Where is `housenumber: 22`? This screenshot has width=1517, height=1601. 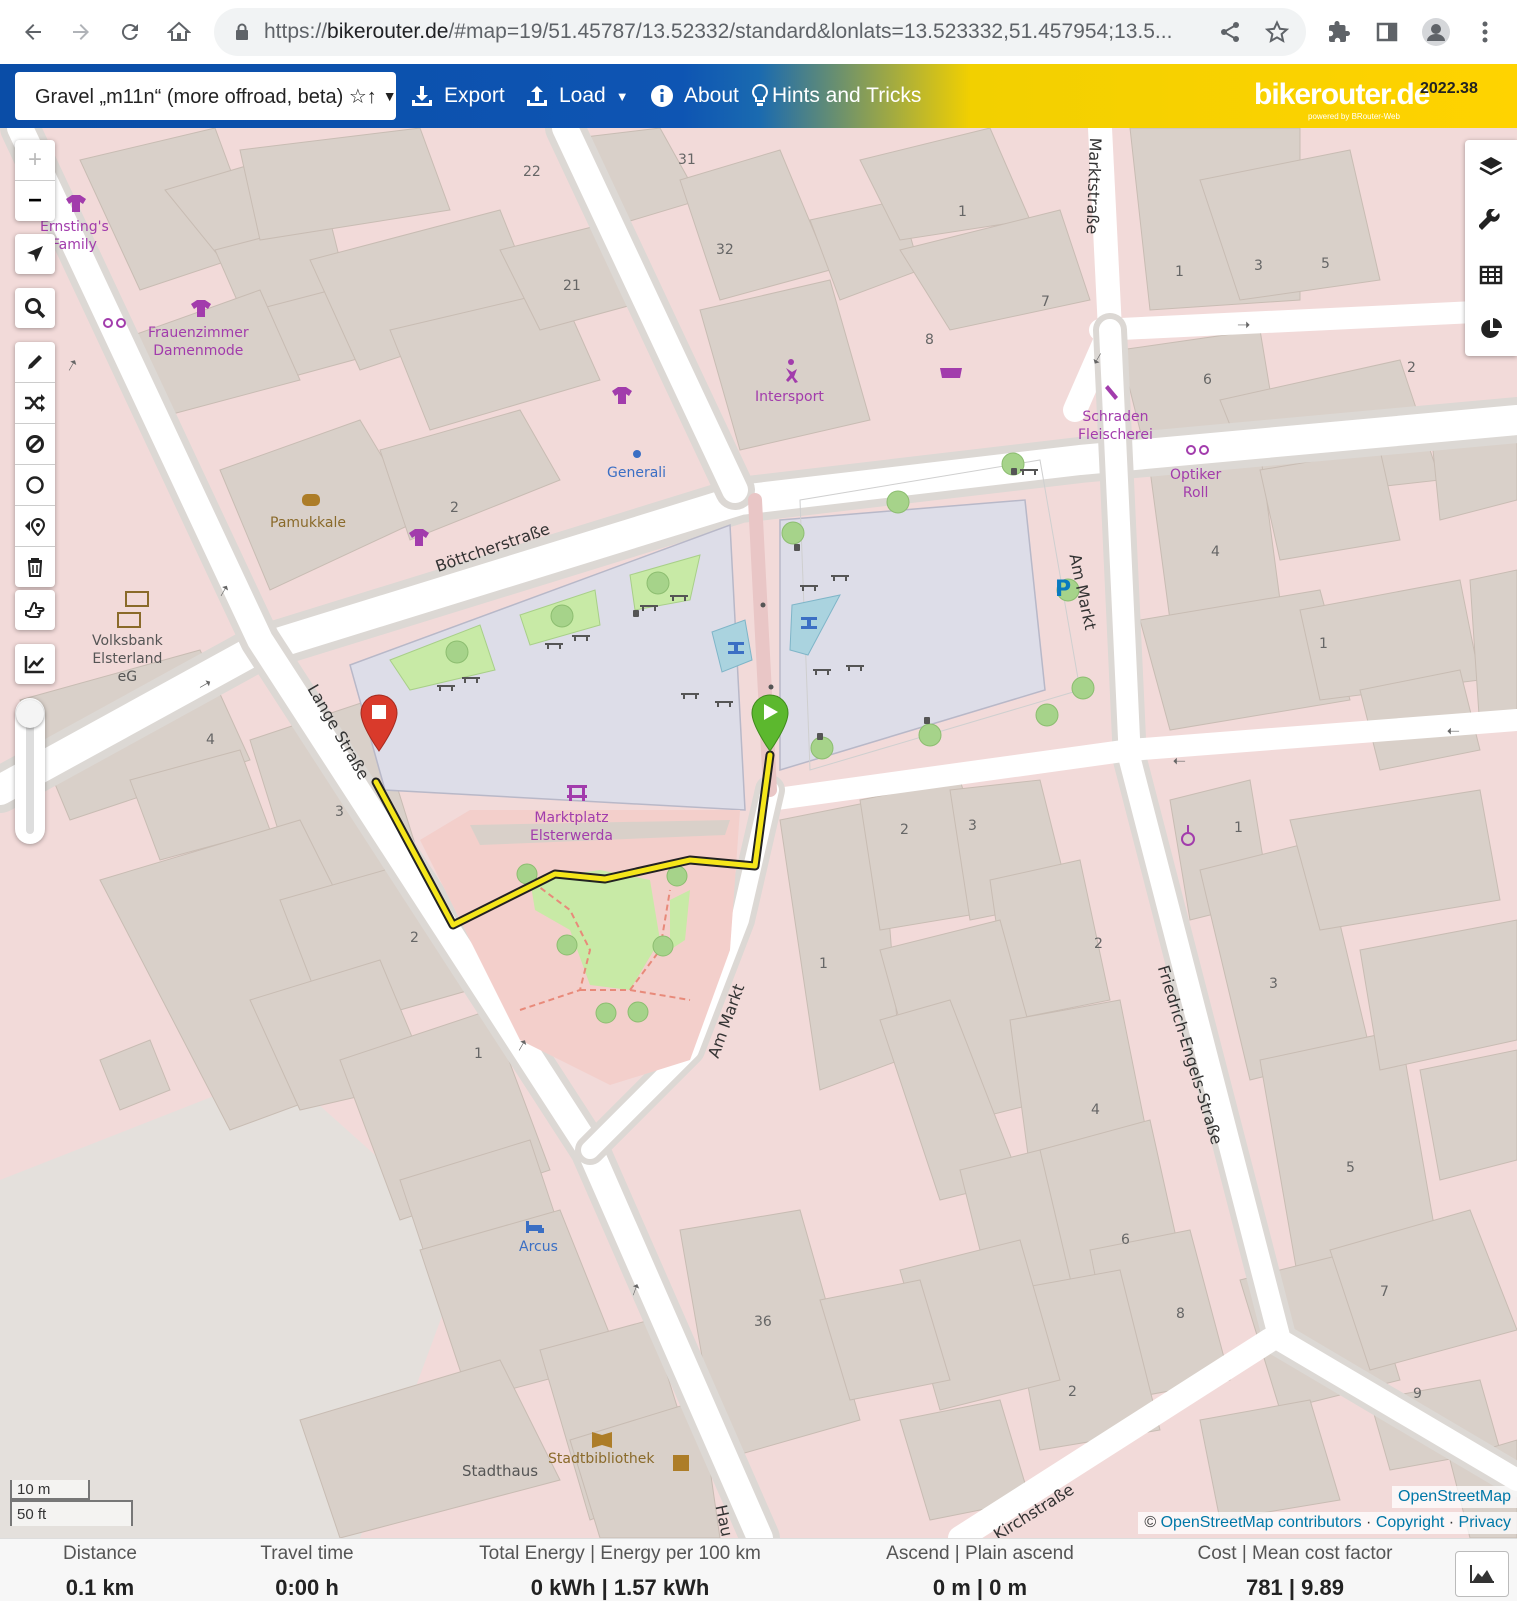
housenumber: 22 is located at coordinates (532, 172).